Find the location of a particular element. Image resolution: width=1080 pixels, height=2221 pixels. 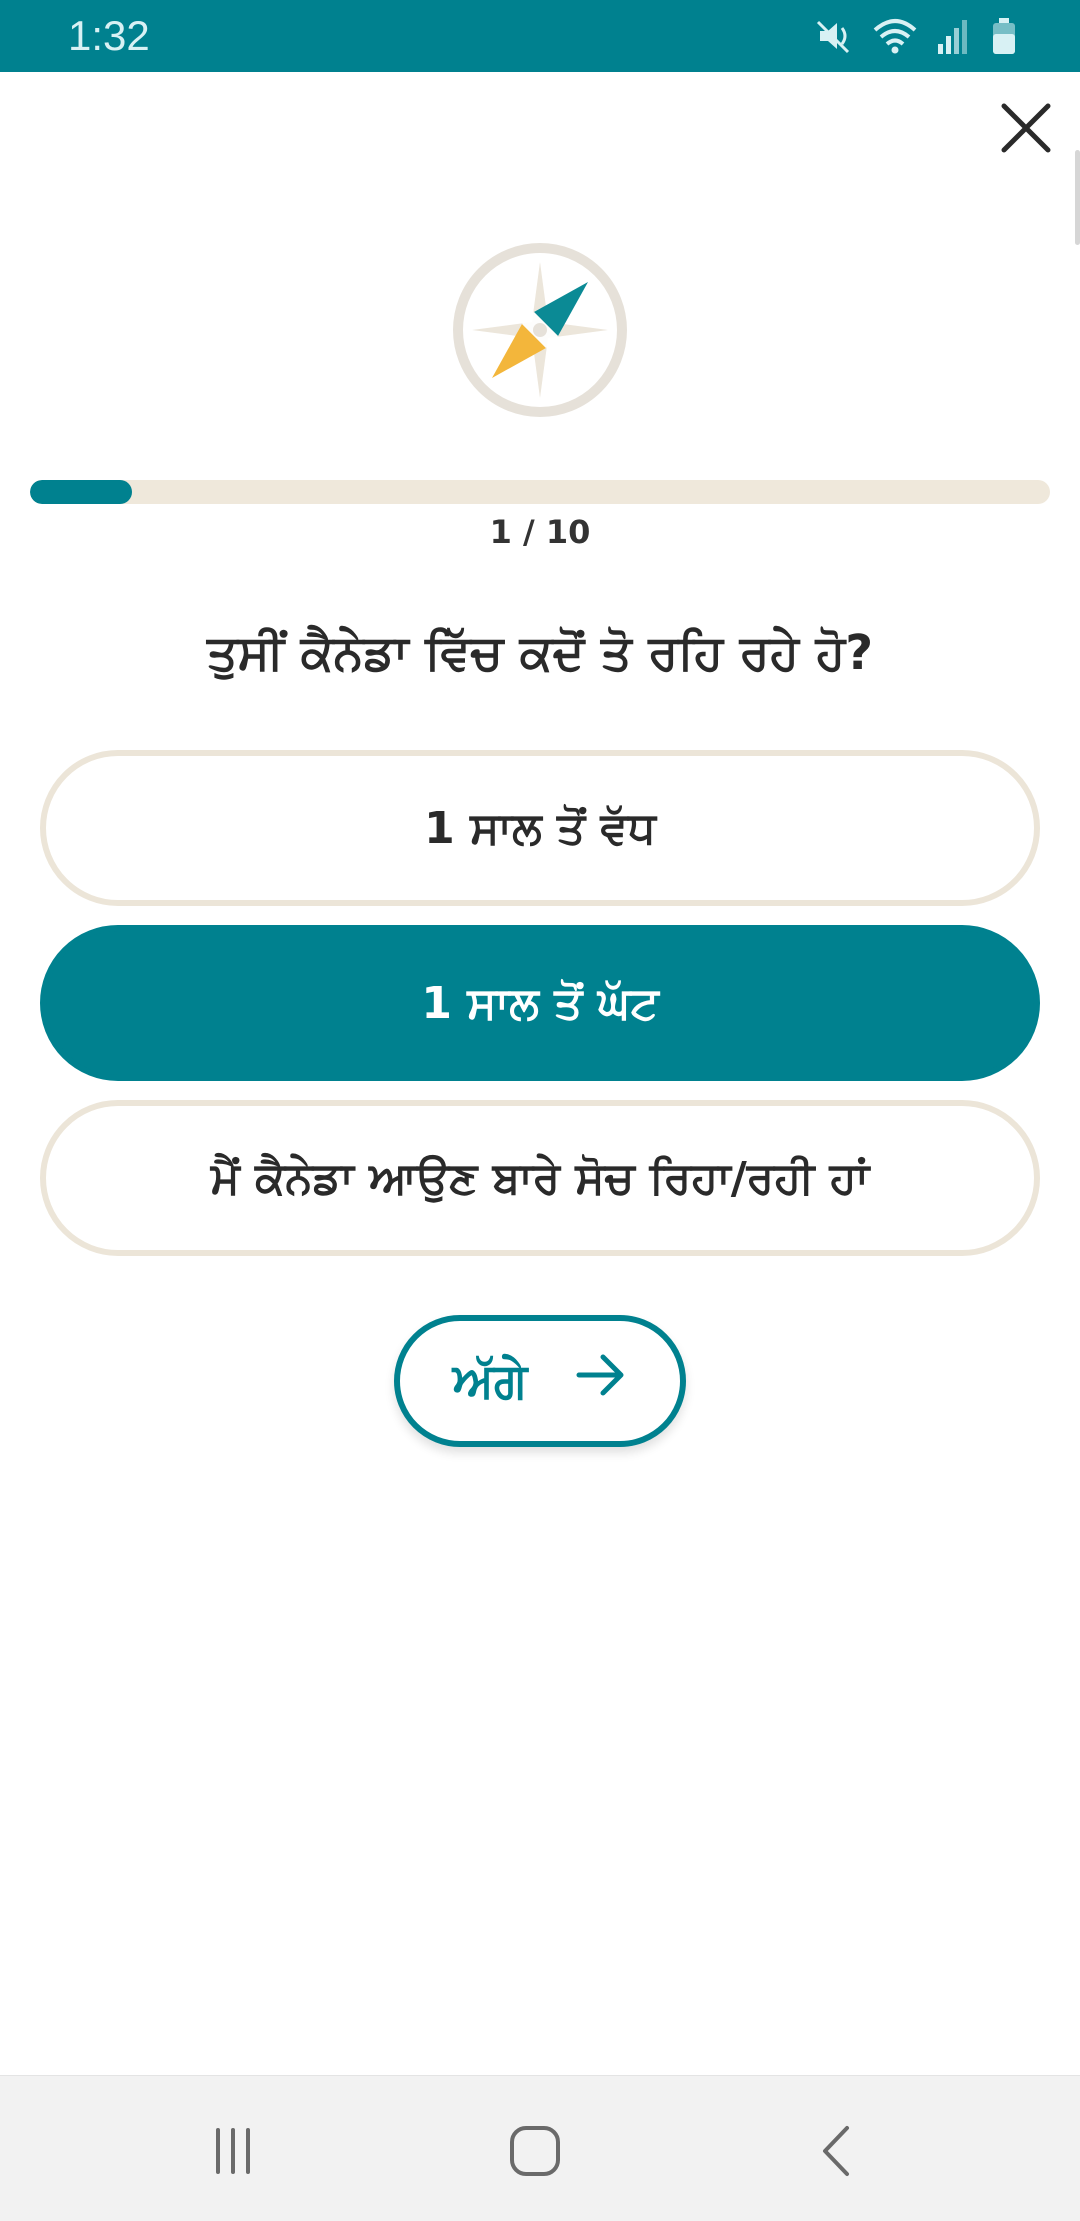

progress-fill is located at coordinates (81, 492).